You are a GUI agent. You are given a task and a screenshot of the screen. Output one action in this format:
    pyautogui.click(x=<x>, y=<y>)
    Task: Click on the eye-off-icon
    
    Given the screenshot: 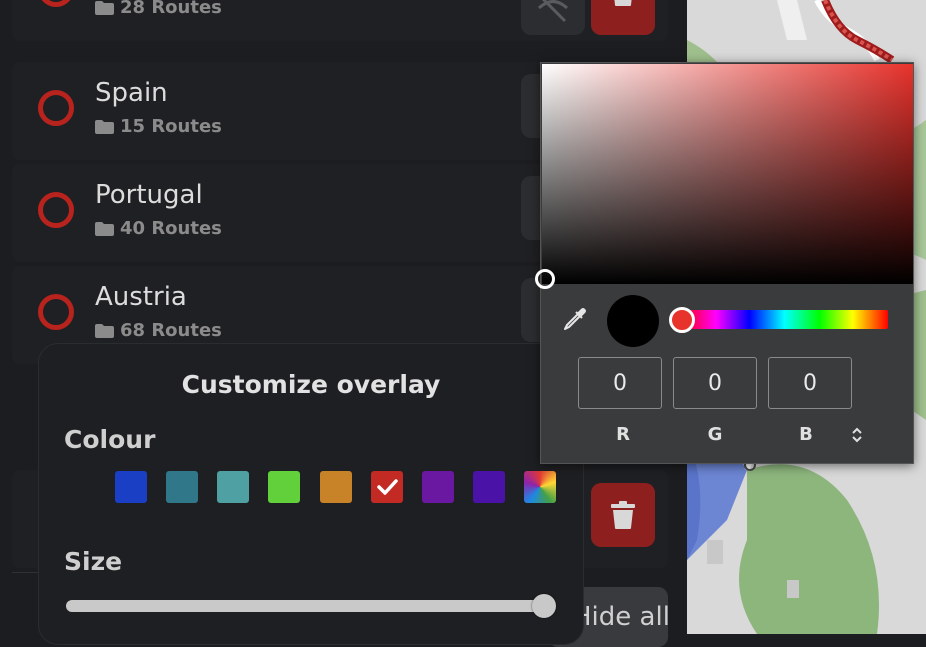 What is the action you would take?
    pyautogui.click(x=553, y=11)
    